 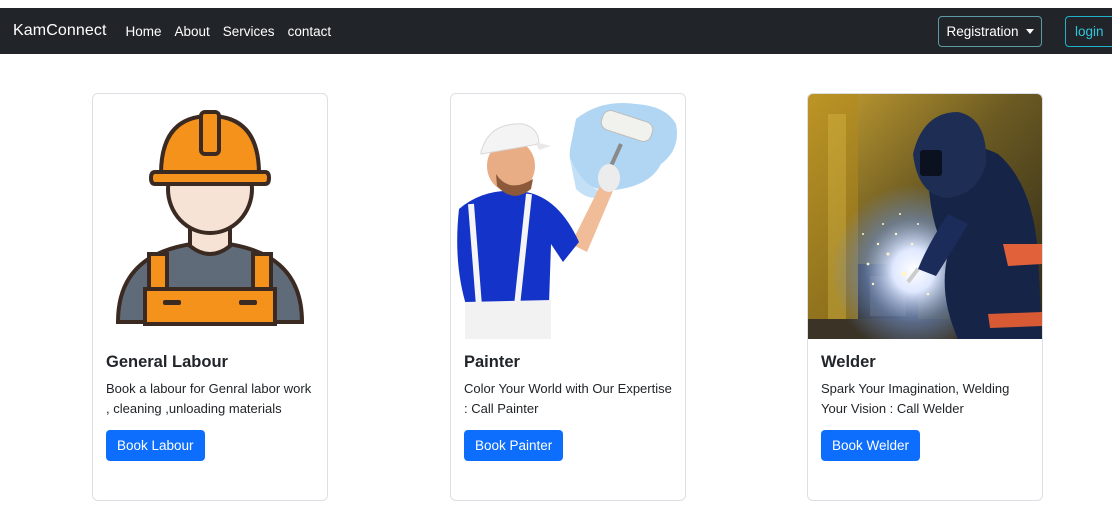 What do you see at coordinates (1029, 31) in the screenshot?
I see `caret-down-icon` at bounding box center [1029, 31].